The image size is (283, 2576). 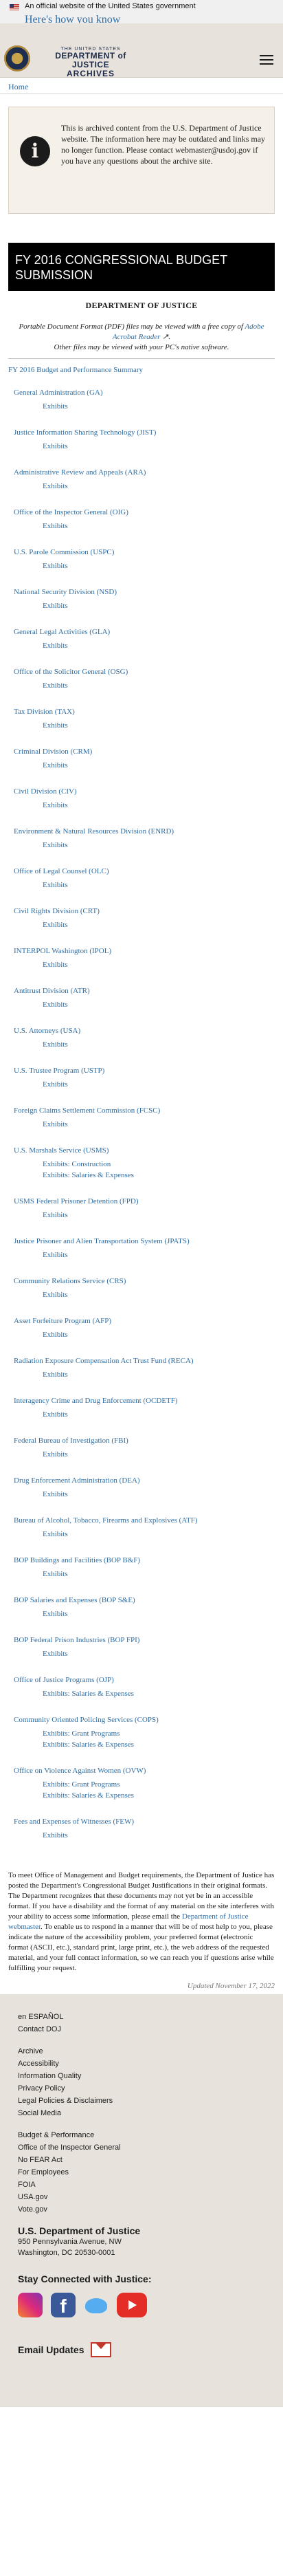 What do you see at coordinates (141, 370) in the screenshot?
I see `budget-summary-link: FY 2016 Budget and Performance Summary` at bounding box center [141, 370].